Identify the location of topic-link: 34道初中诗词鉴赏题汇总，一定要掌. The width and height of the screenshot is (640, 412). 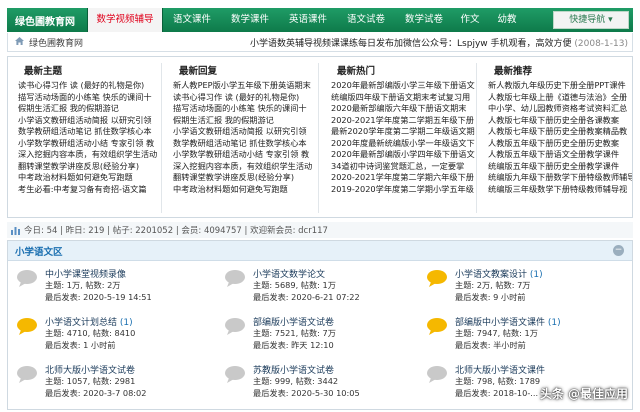
(404, 167).